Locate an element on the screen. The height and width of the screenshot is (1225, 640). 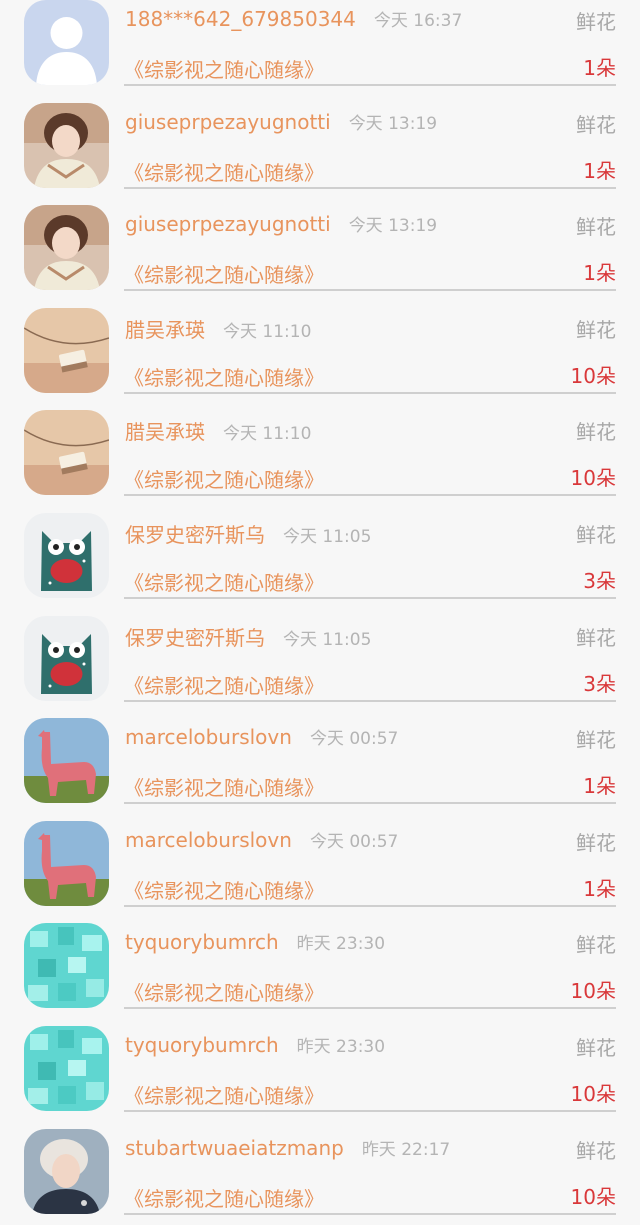
timestamp: 昨天 22:17 is located at coordinates (406, 1149).